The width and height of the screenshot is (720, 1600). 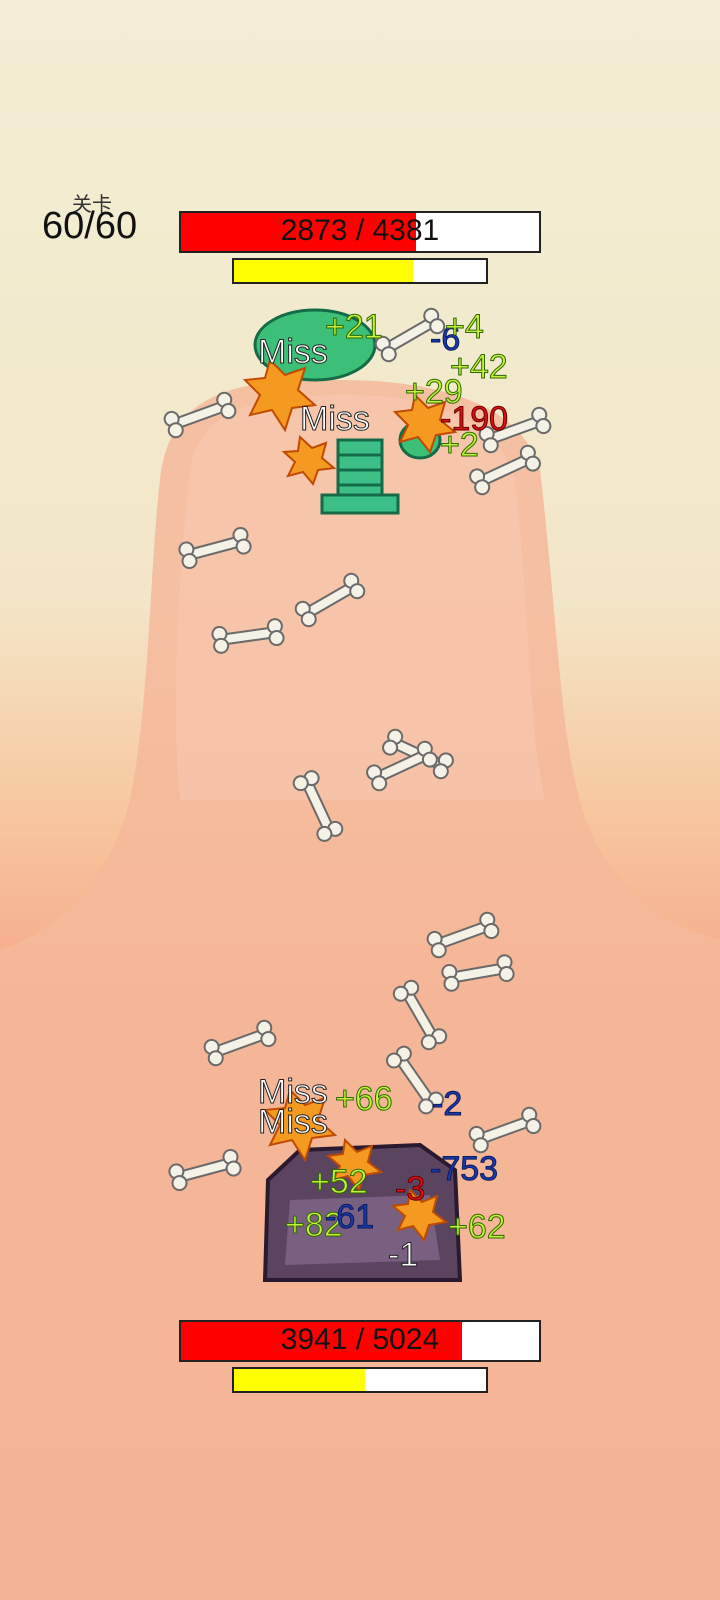 I want to click on player-health-text: 3941 / 5024, so click(x=360, y=1339).